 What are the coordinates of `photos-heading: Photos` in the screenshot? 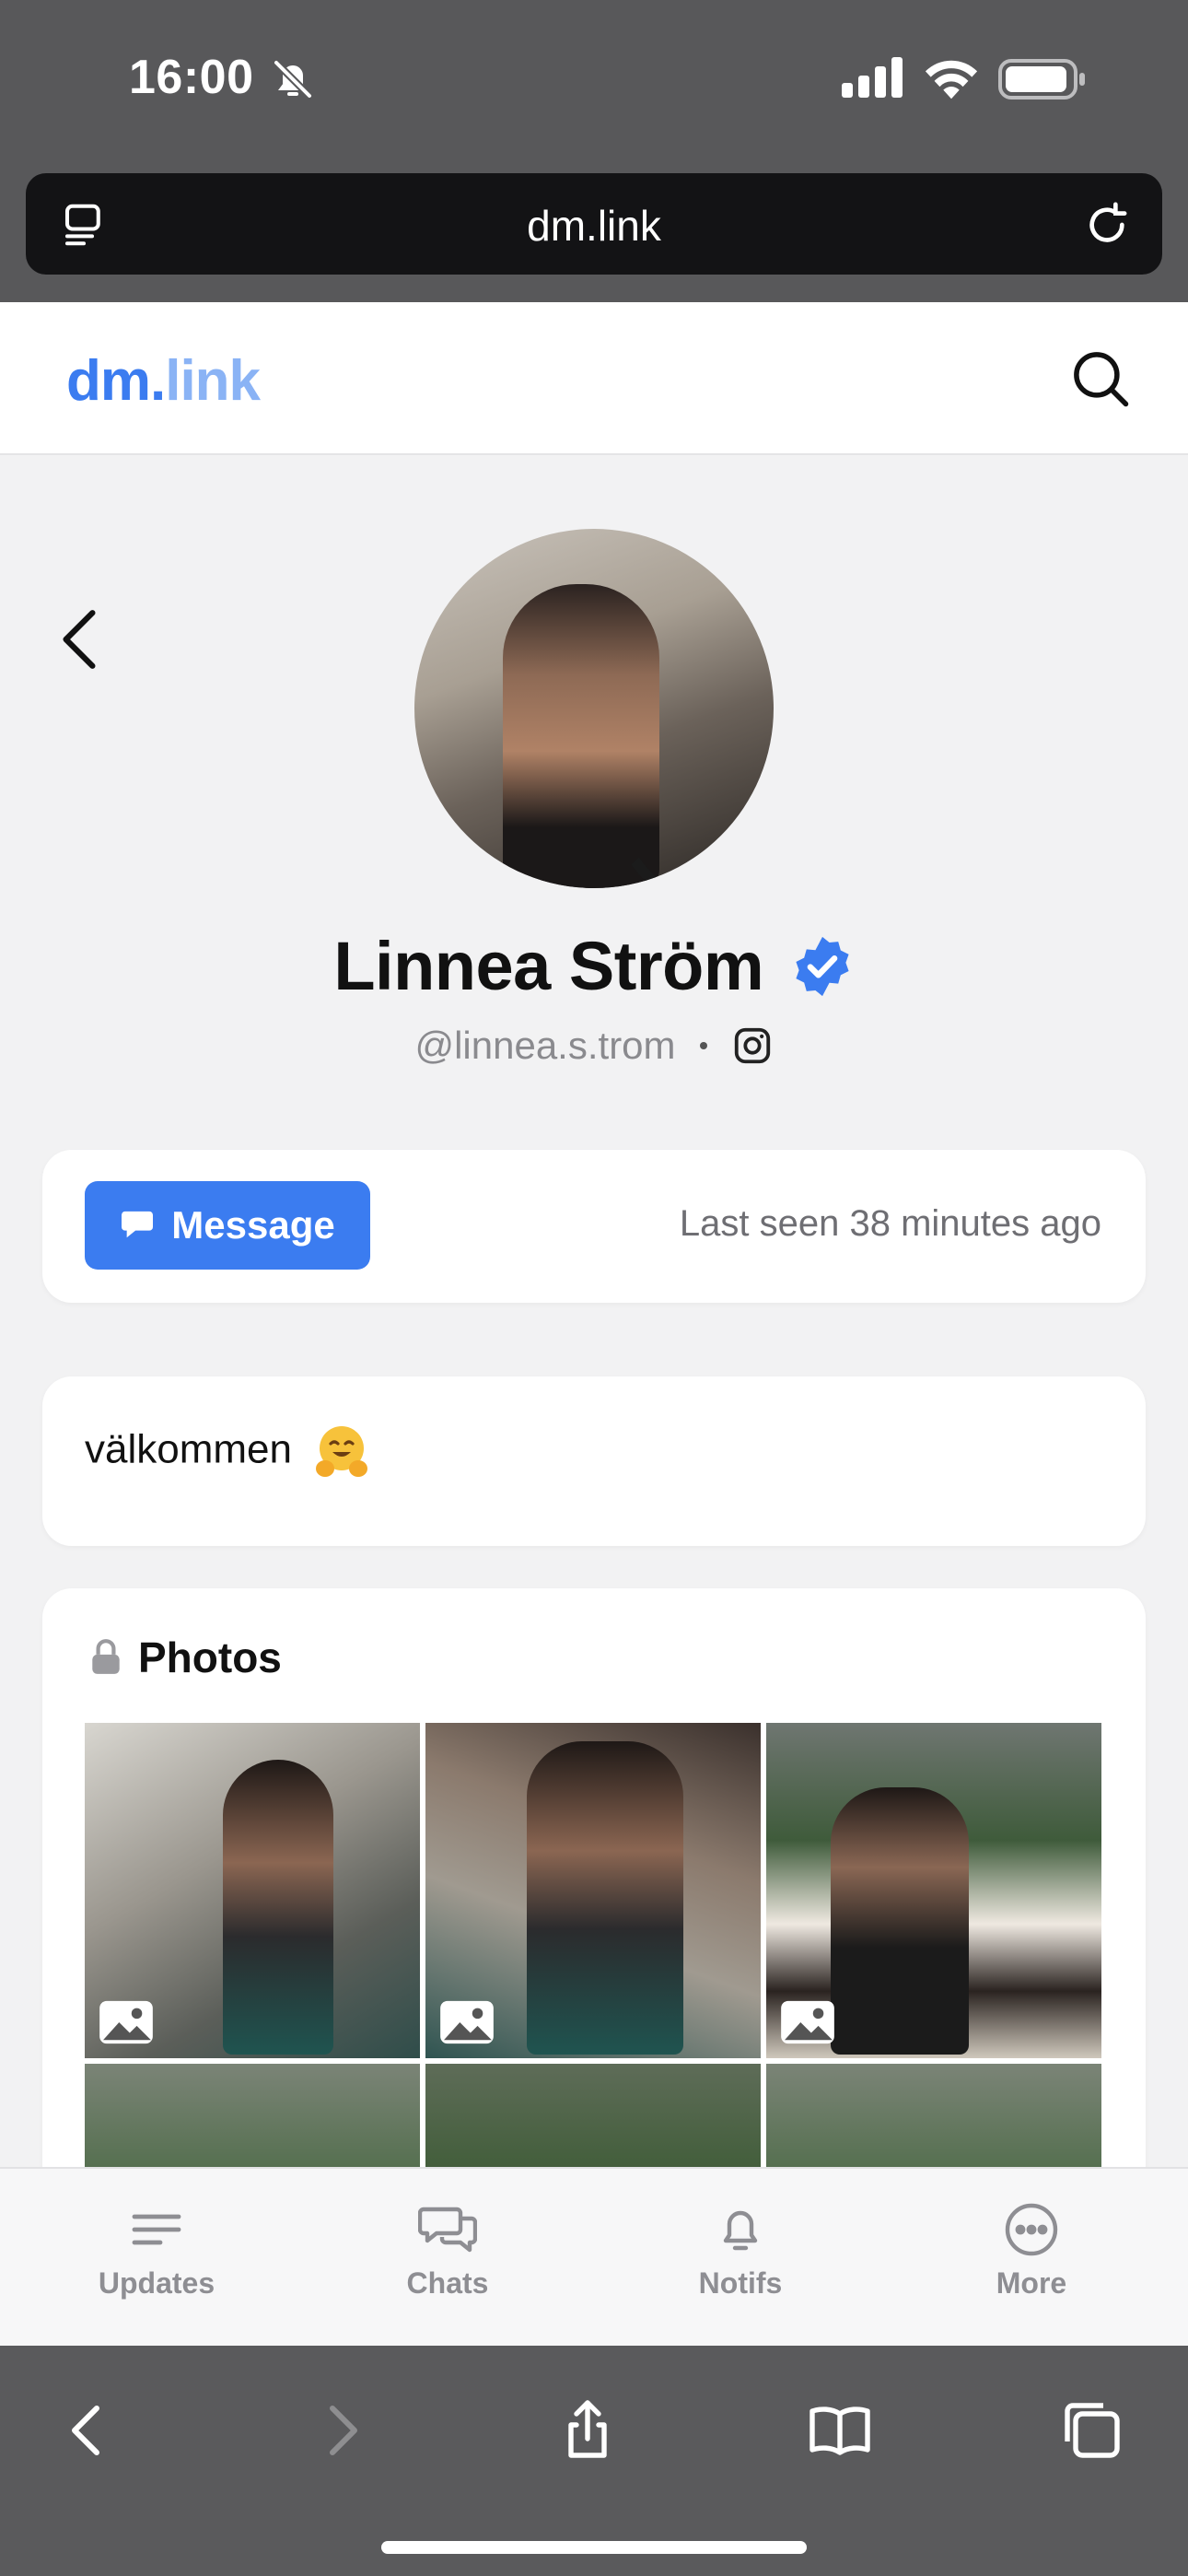 It's located at (186, 1657).